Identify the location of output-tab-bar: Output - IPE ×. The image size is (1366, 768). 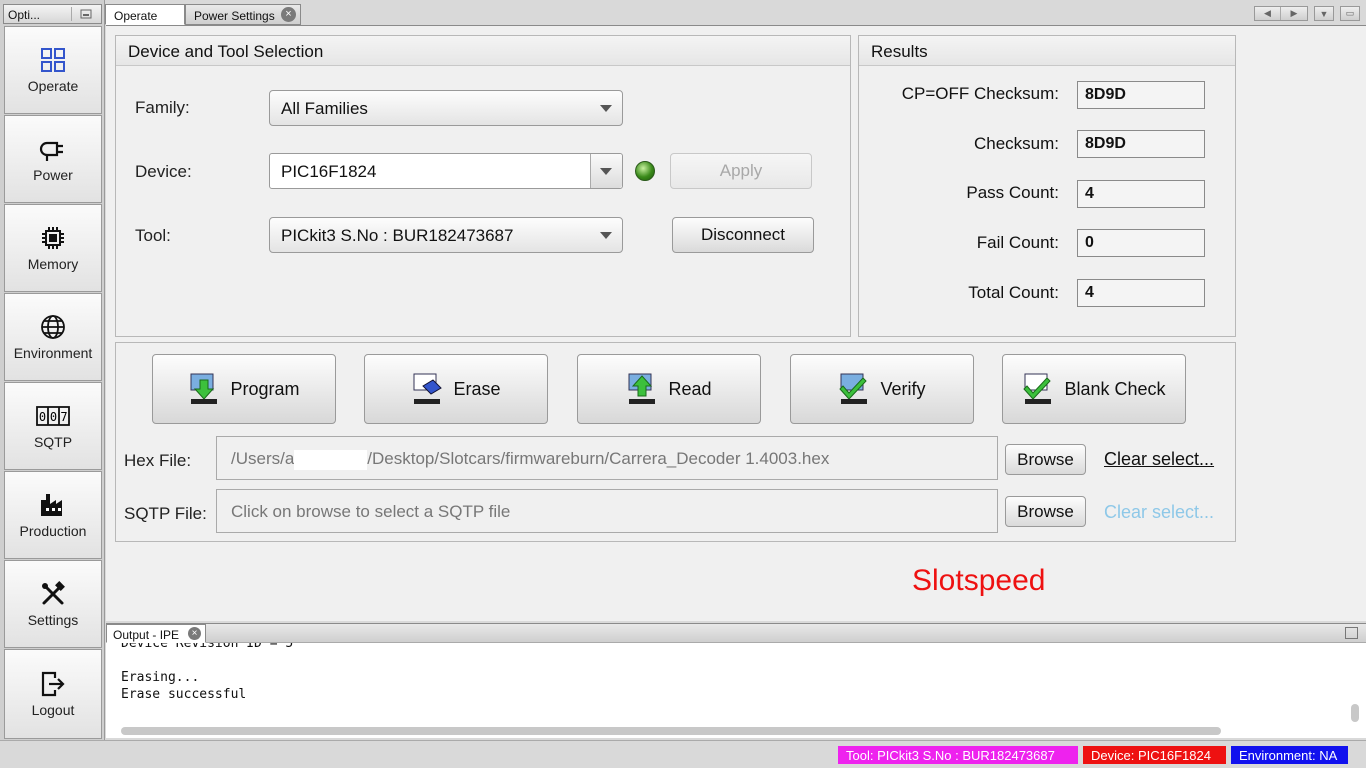
(736, 633).